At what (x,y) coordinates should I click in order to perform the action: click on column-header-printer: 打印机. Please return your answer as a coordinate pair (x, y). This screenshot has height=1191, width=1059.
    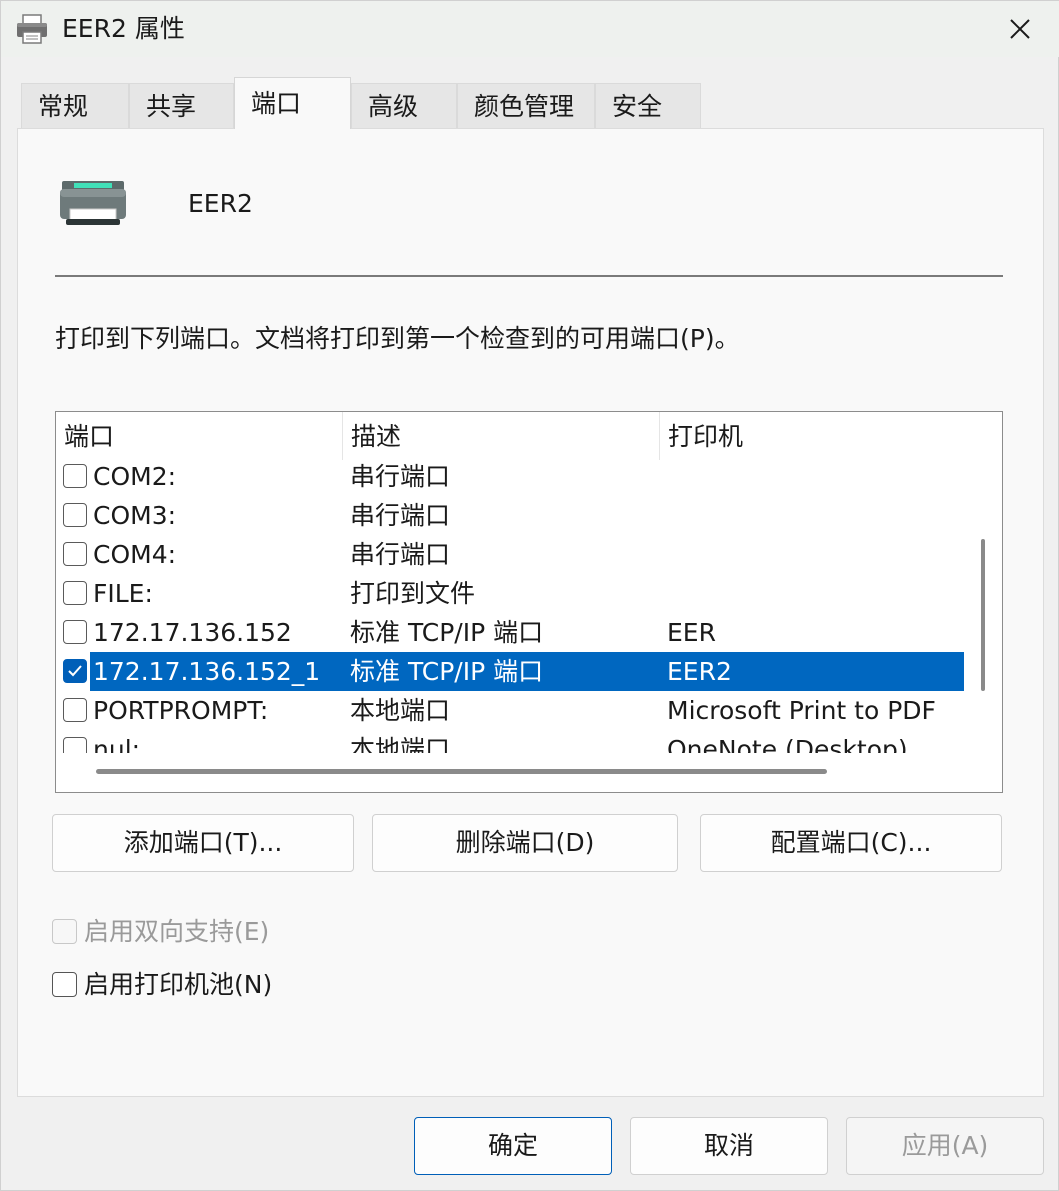
    Looking at the image, I should click on (812, 436).